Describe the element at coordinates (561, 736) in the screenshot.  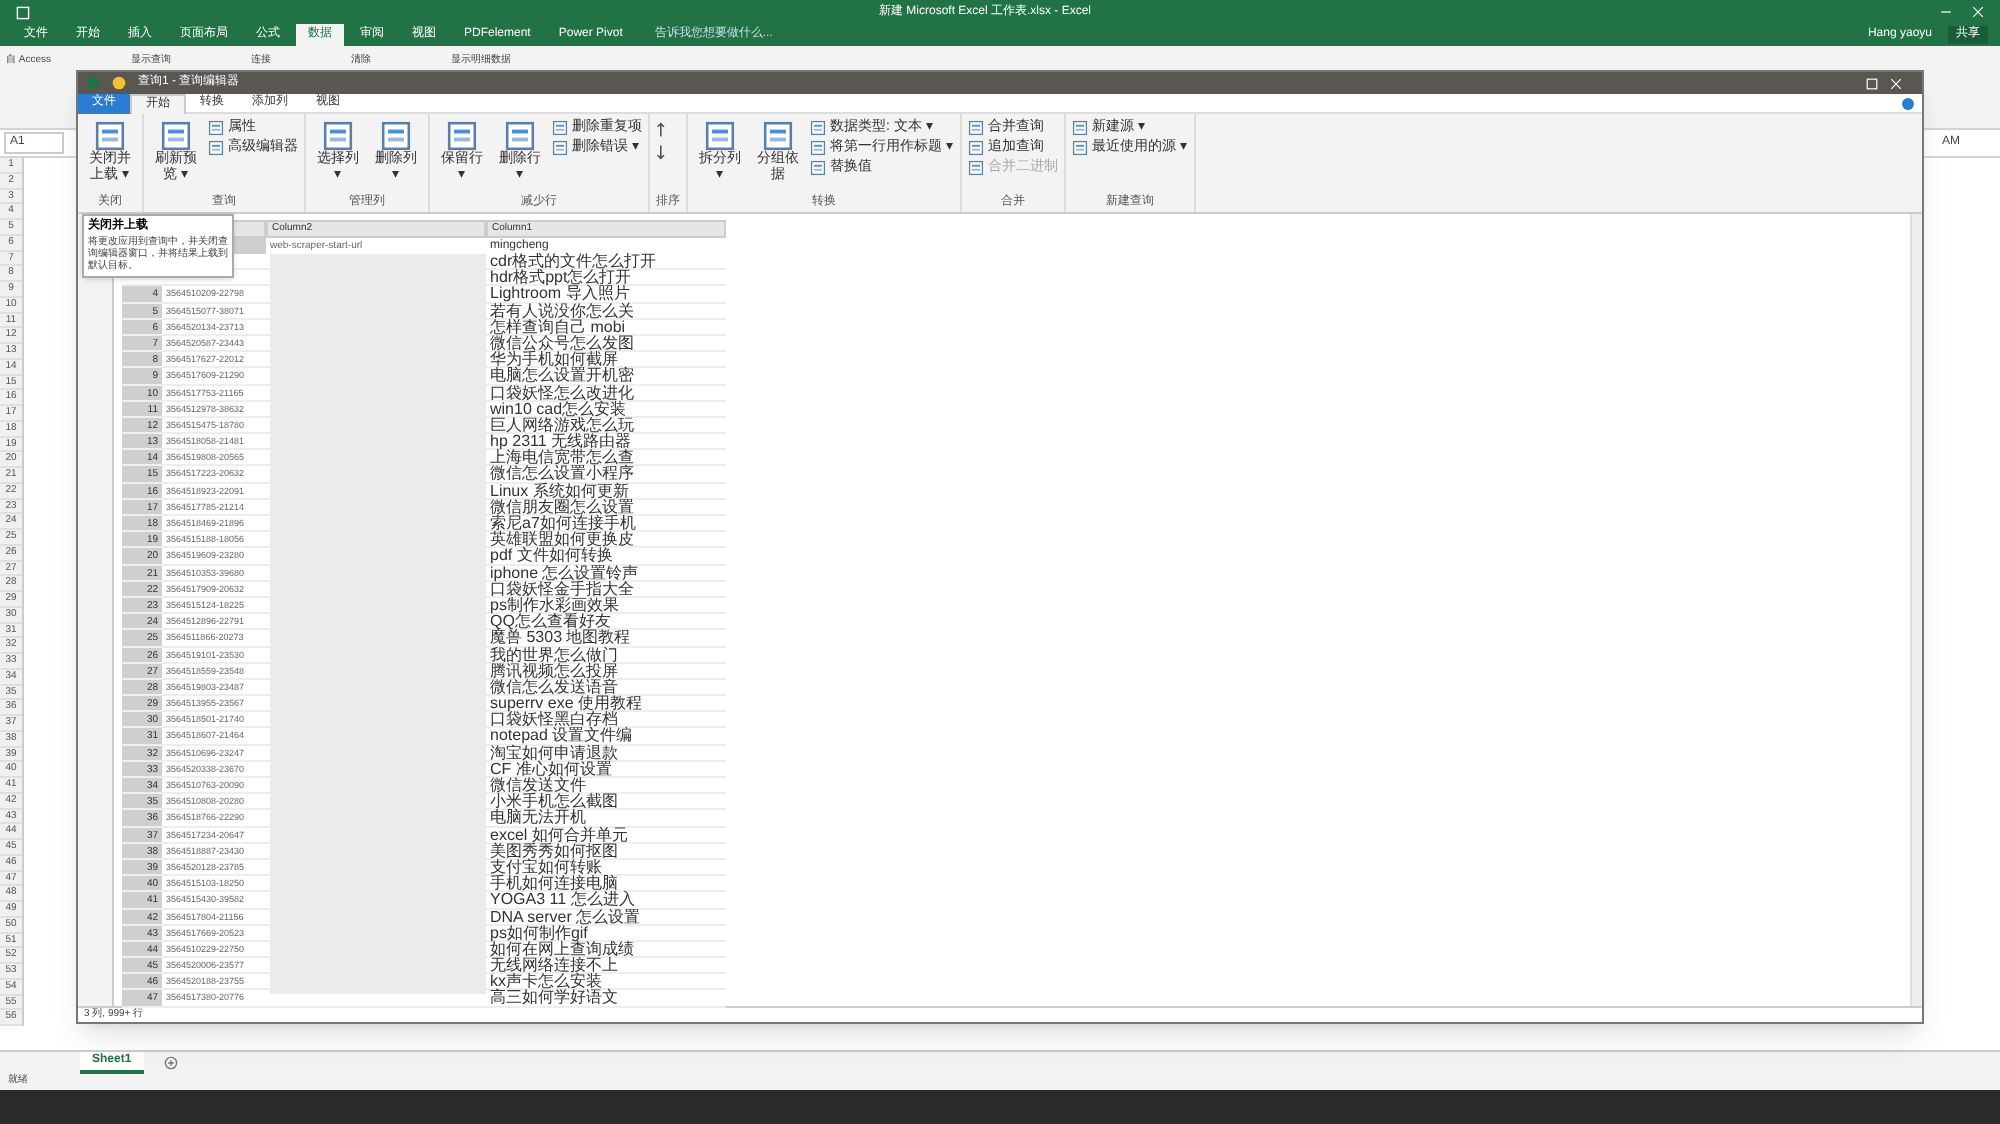
I see `table-cell-text: notepad 设置文件编` at that location.